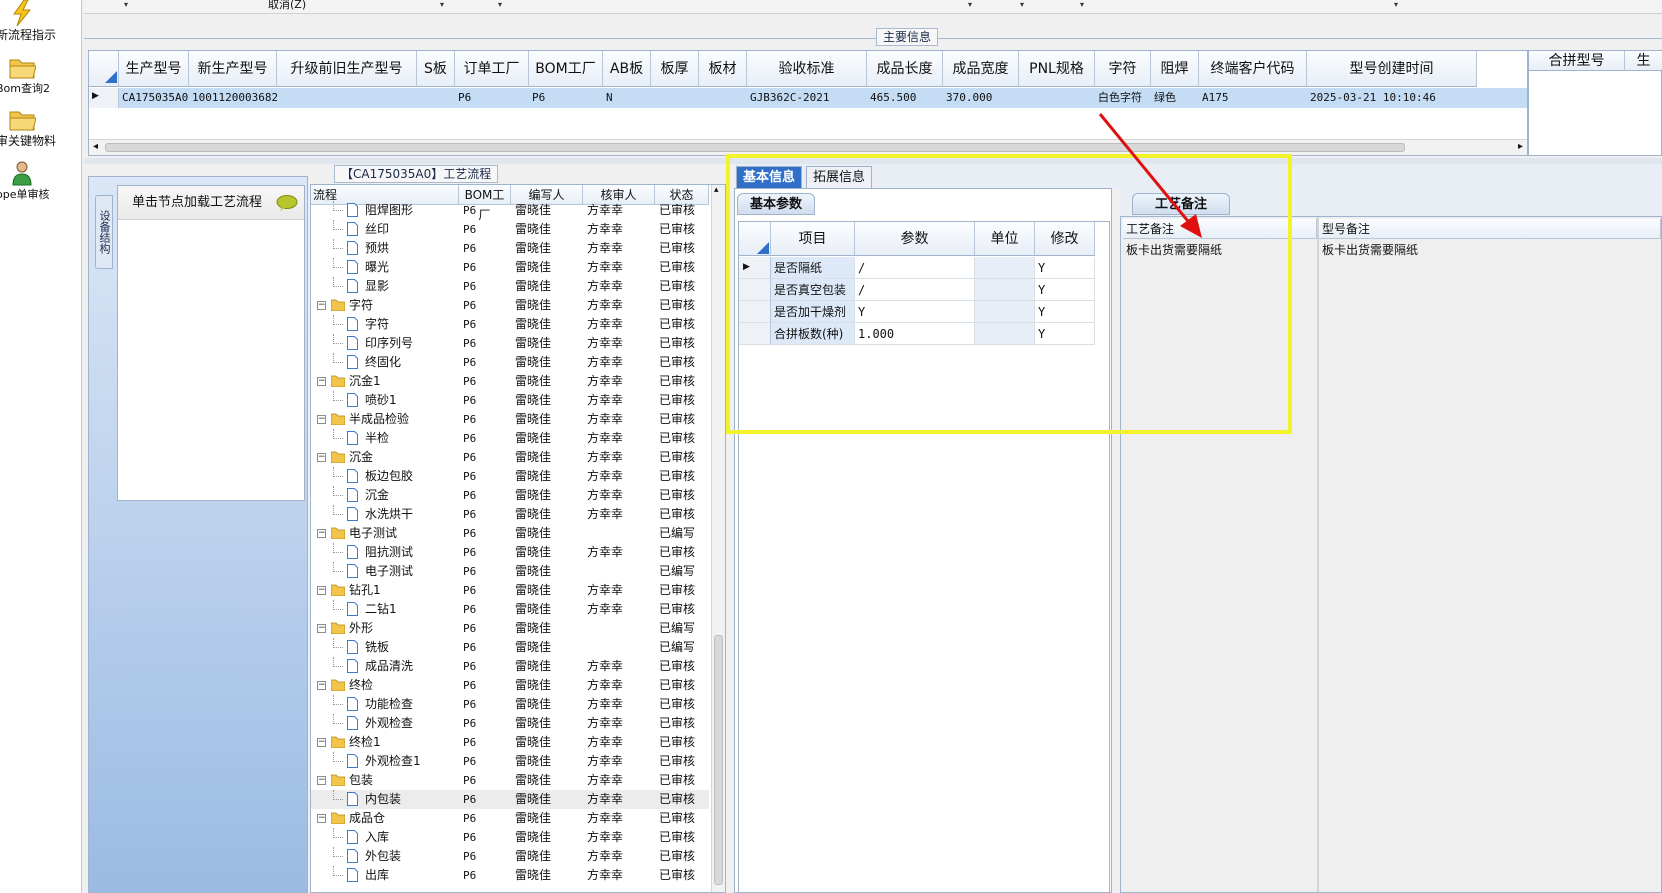 This screenshot has width=1662, height=893. What do you see at coordinates (377, 248) in the screenshot?
I see `tree-node-label: 预烘` at bounding box center [377, 248].